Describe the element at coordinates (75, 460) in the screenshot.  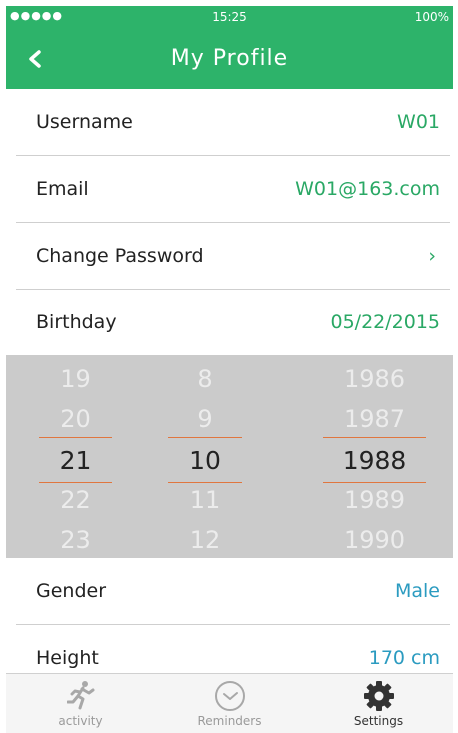
I see `day-selected: 21` at that location.